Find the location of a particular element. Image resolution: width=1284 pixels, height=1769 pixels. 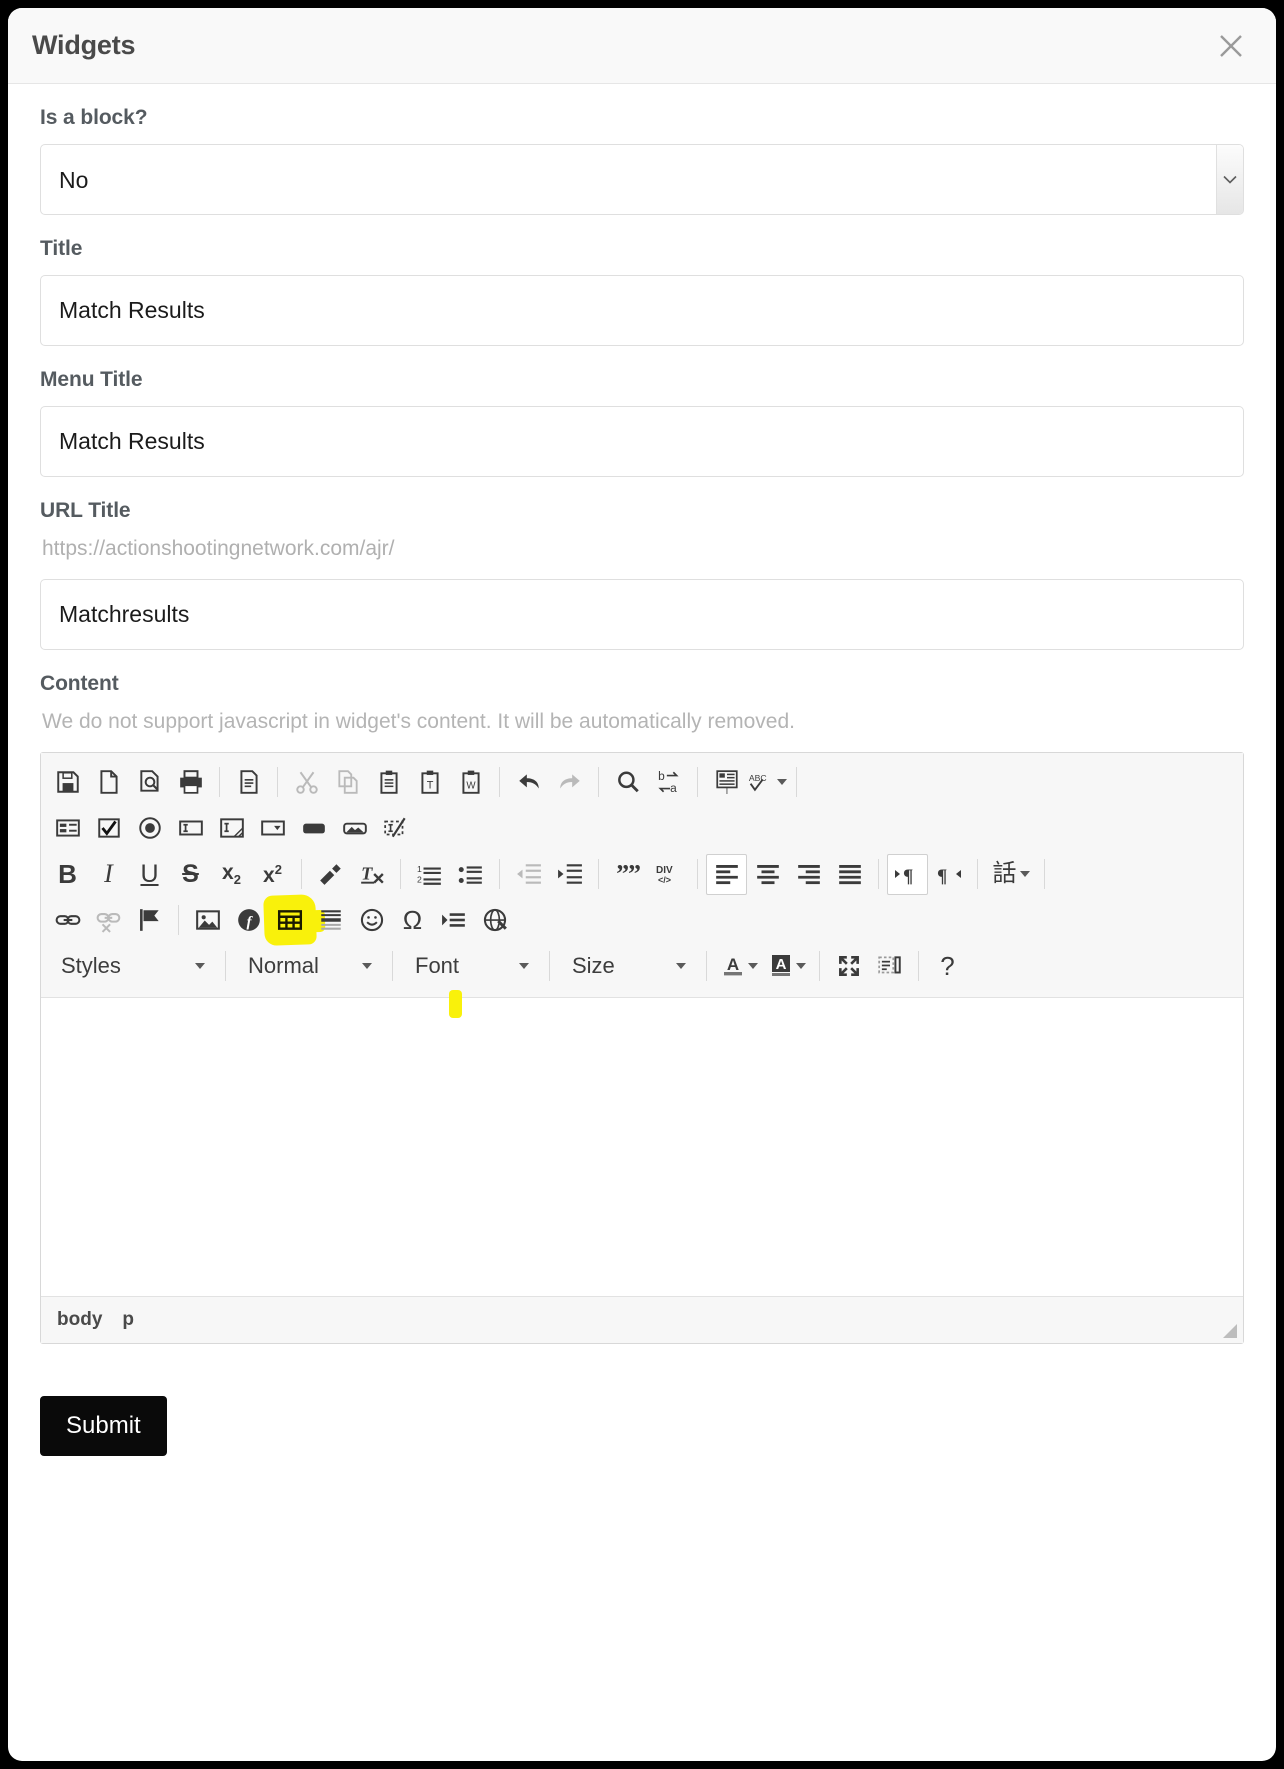

copy-formatting-icon is located at coordinates (330, 874).